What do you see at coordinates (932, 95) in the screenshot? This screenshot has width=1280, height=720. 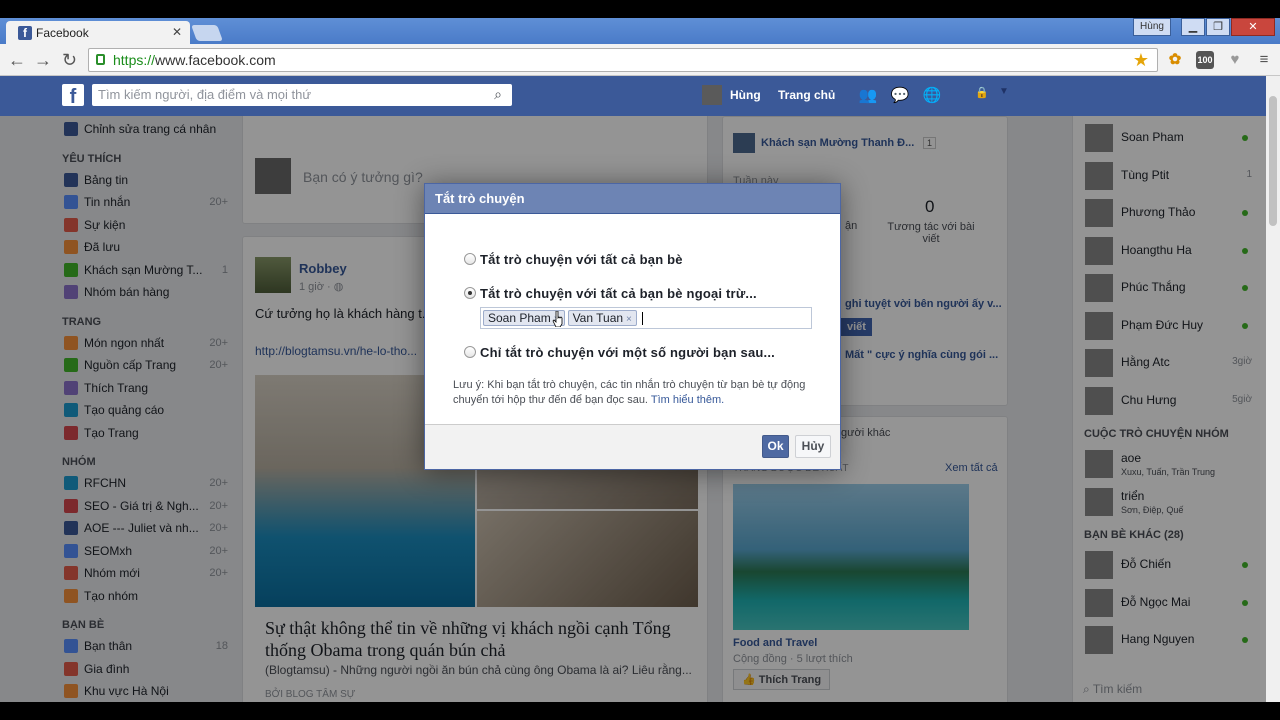 I see `notifications-globe-icon: 🌐` at bounding box center [932, 95].